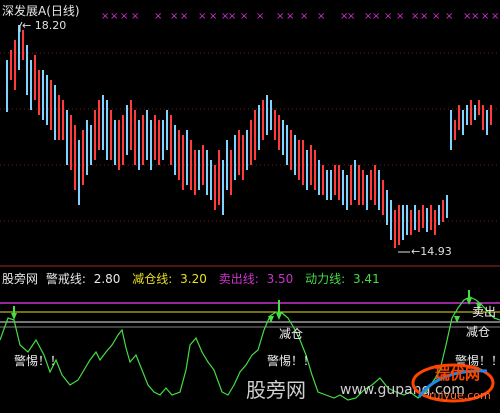 The width and height of the screenshot is (500, 413). What do you see at coordinates (458, 374) in the screenshot?
I see `logo-text: 瑞优网` at bounding box center [458, 374].